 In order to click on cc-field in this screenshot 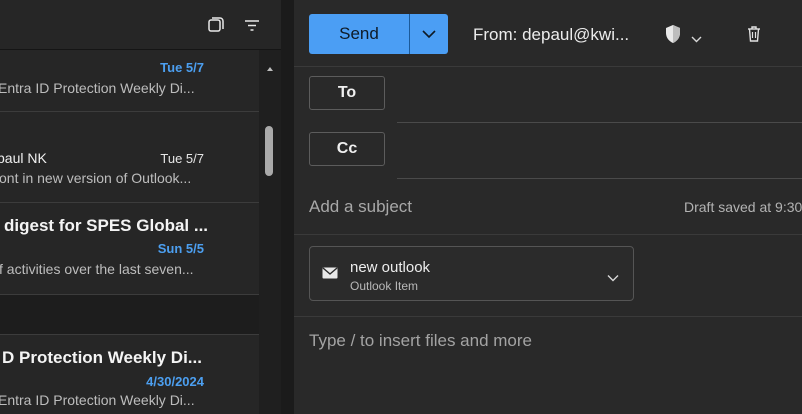, I will do `click(599, 149)`.